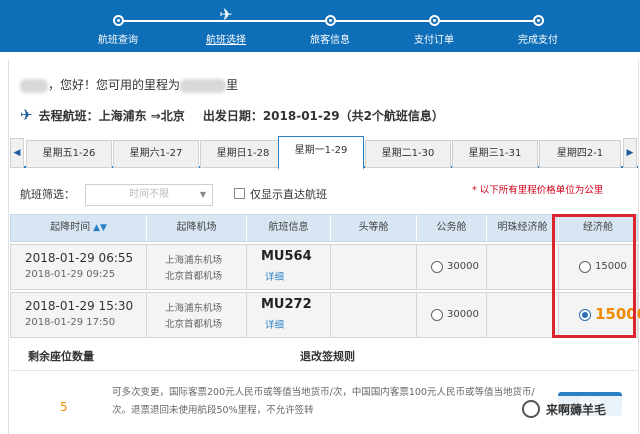 The height and width of the screenshot is (434, 640). I want to click on flight-number: MU272, so click(286, 304).